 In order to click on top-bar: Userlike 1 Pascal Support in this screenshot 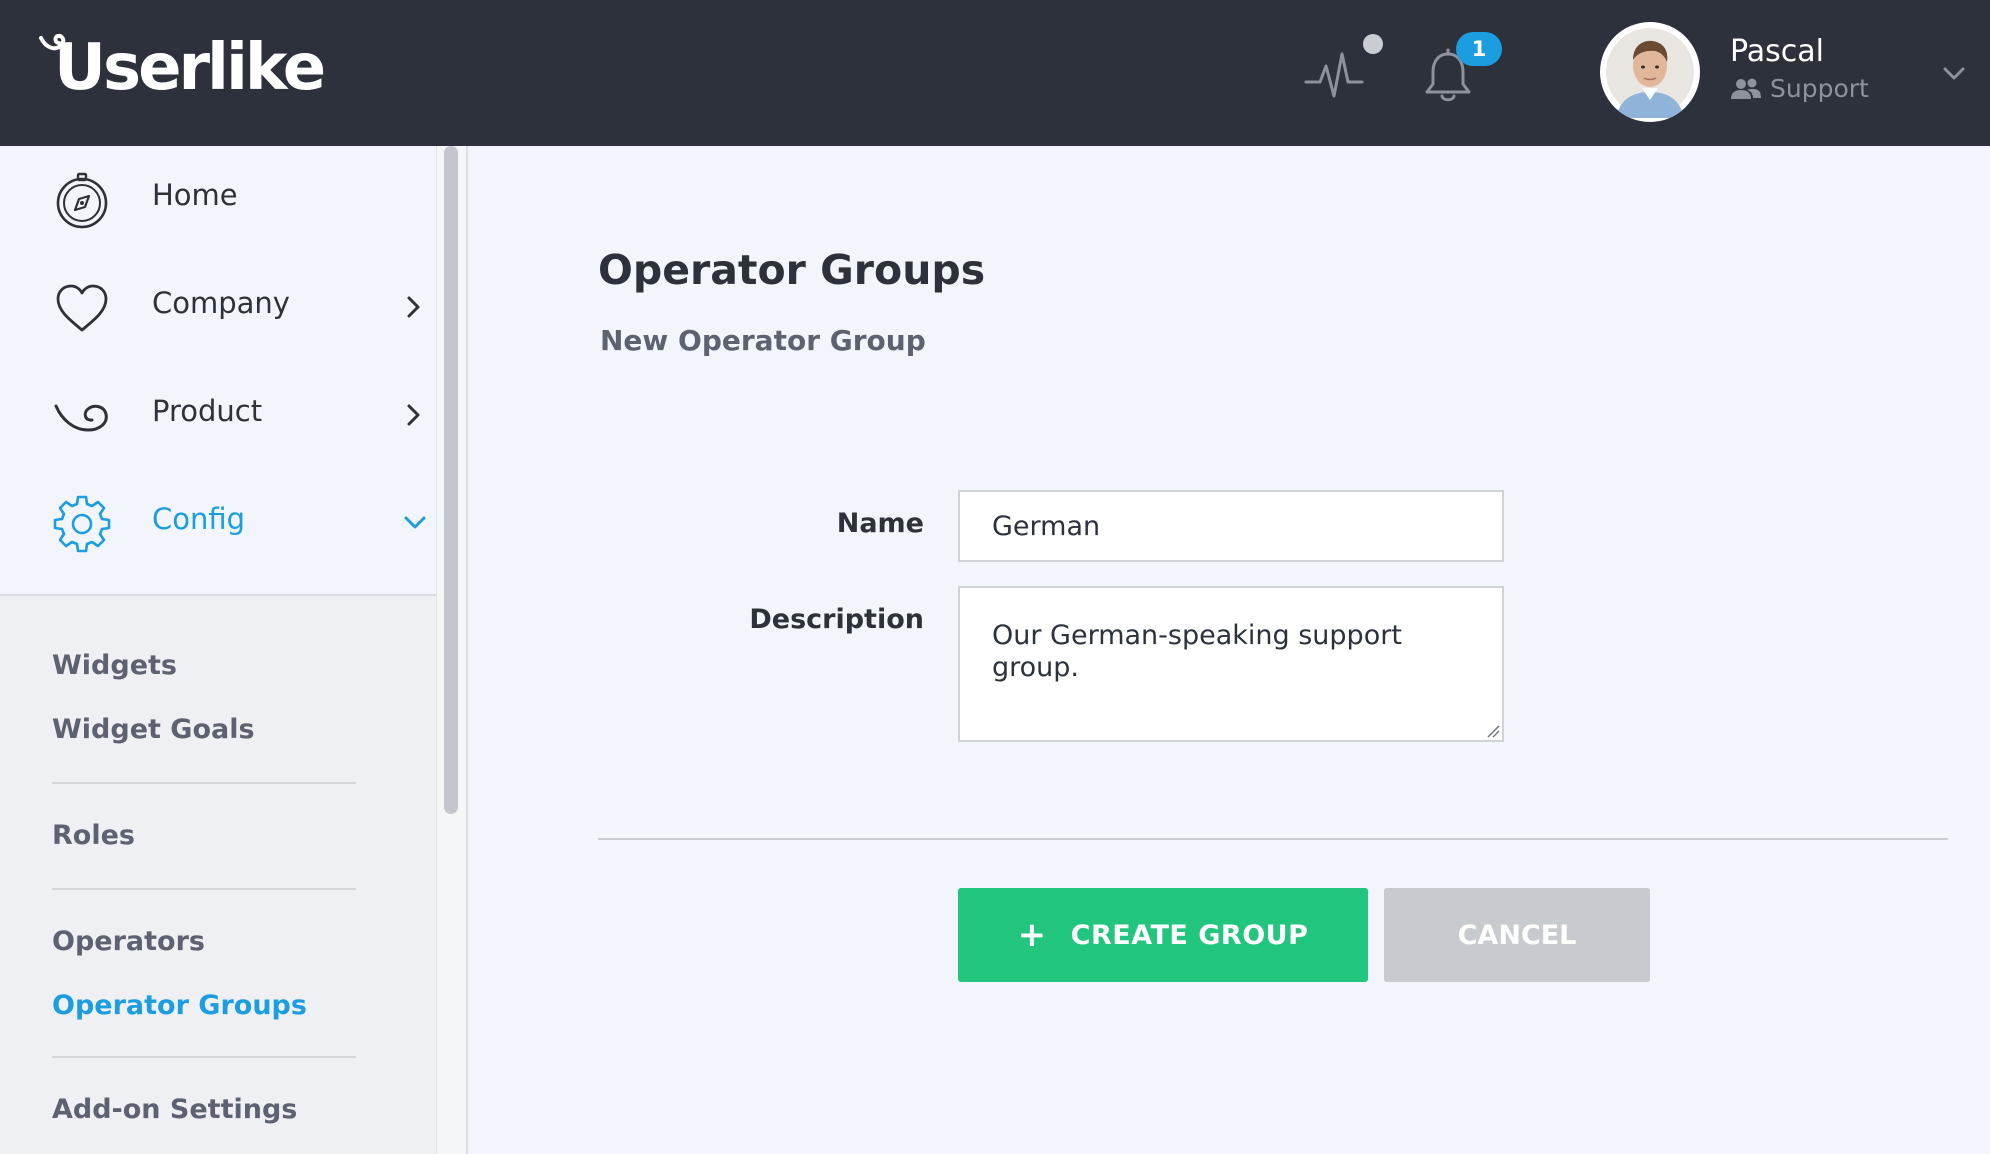, I will do `click(995, 73)`.